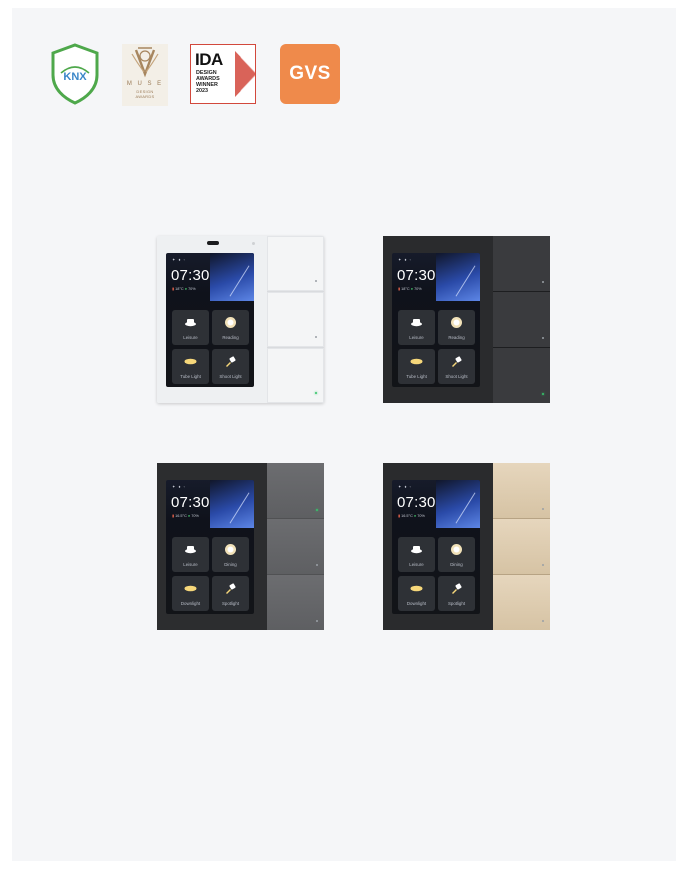 This screenshot has height=869, width=684. I want to click on gvs-logo-badge: GVS, so click(310, 74).